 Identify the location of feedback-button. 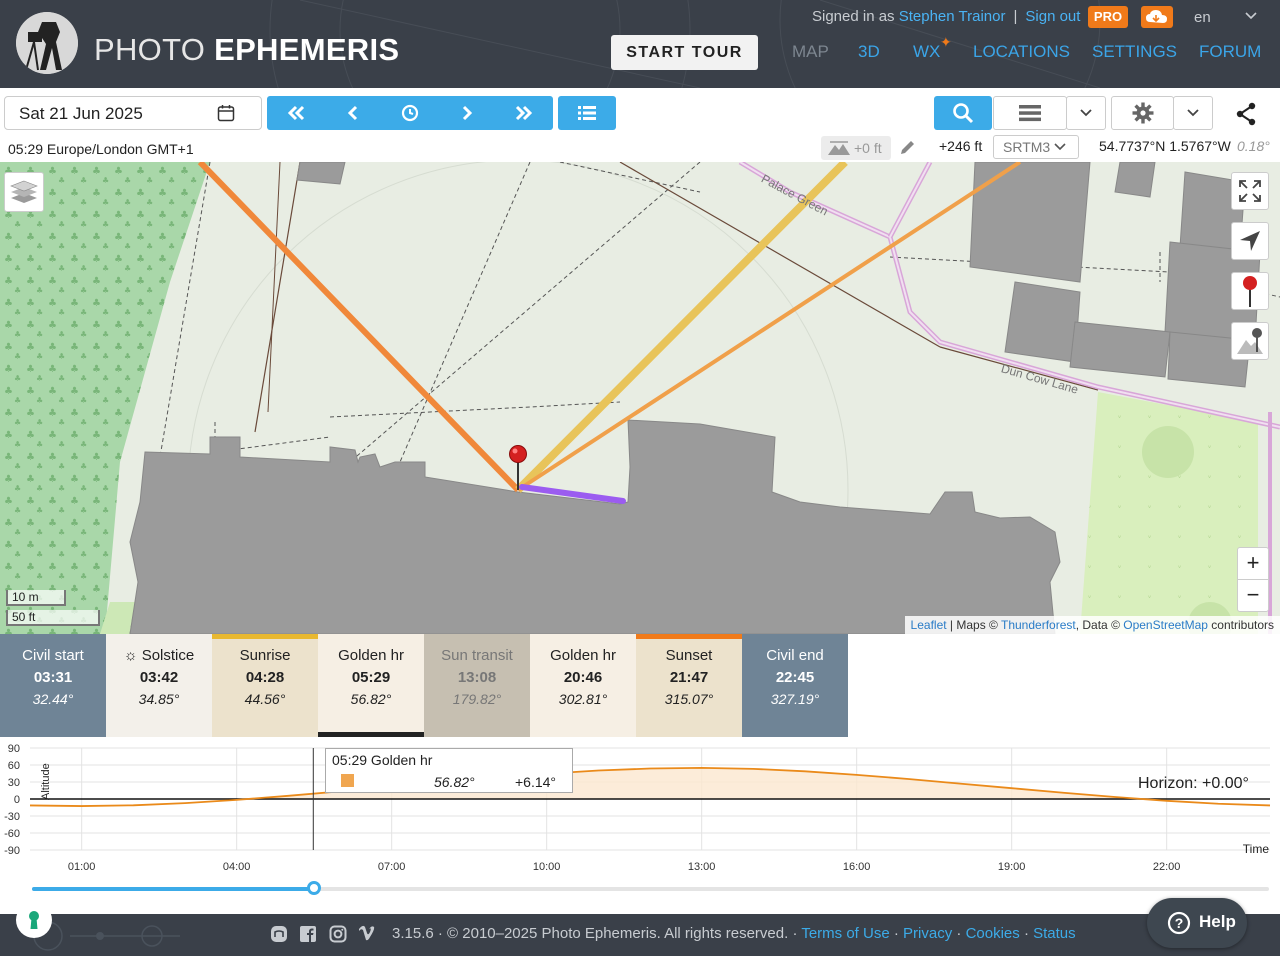
(34, 920).